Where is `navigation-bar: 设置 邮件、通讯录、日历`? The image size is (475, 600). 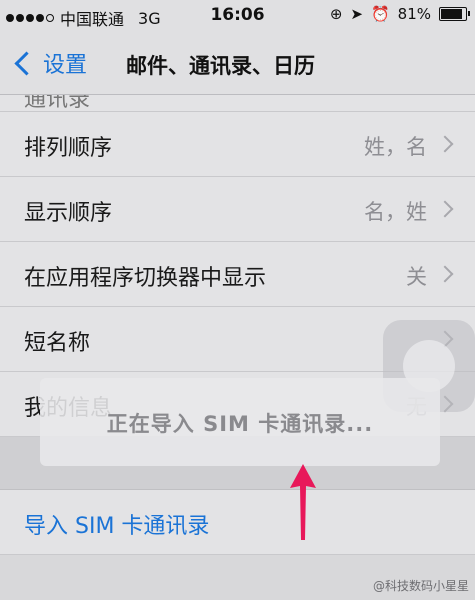
navigation-bar: 设置 邮件、通讯录、日历 is located at coordinates (237, 62).